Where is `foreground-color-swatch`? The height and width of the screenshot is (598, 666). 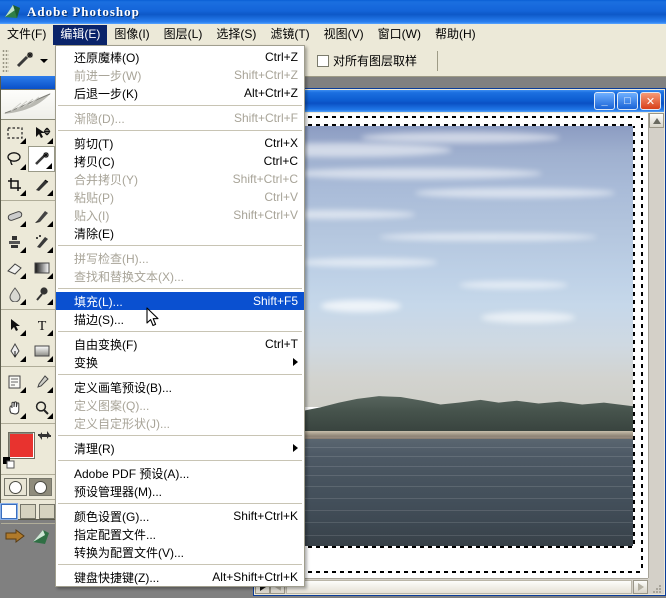
foreground-color-swatch is located at coordinates (21, 445).